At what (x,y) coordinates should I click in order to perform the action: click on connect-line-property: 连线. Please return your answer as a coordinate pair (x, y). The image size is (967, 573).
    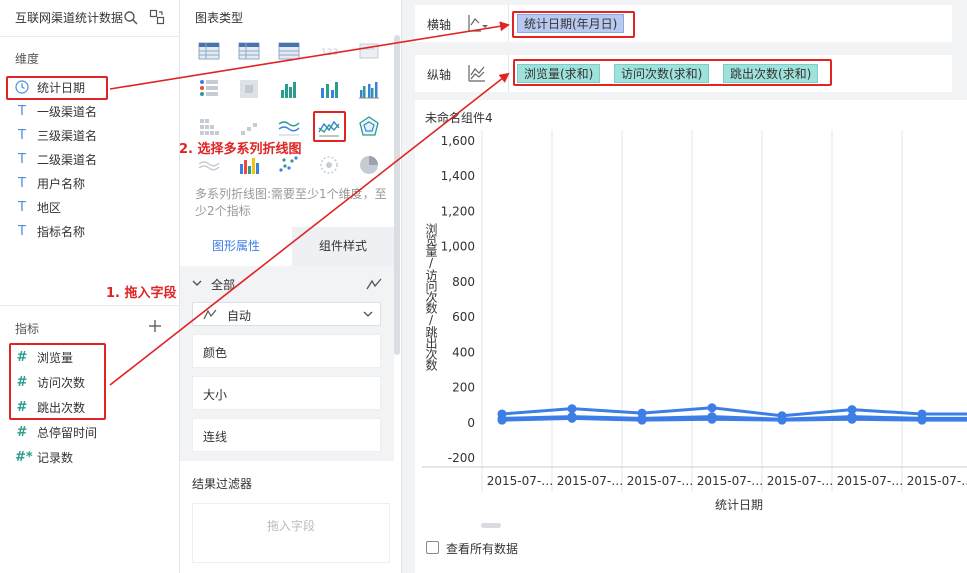
    Looking at the image, I should click on (286, 435).